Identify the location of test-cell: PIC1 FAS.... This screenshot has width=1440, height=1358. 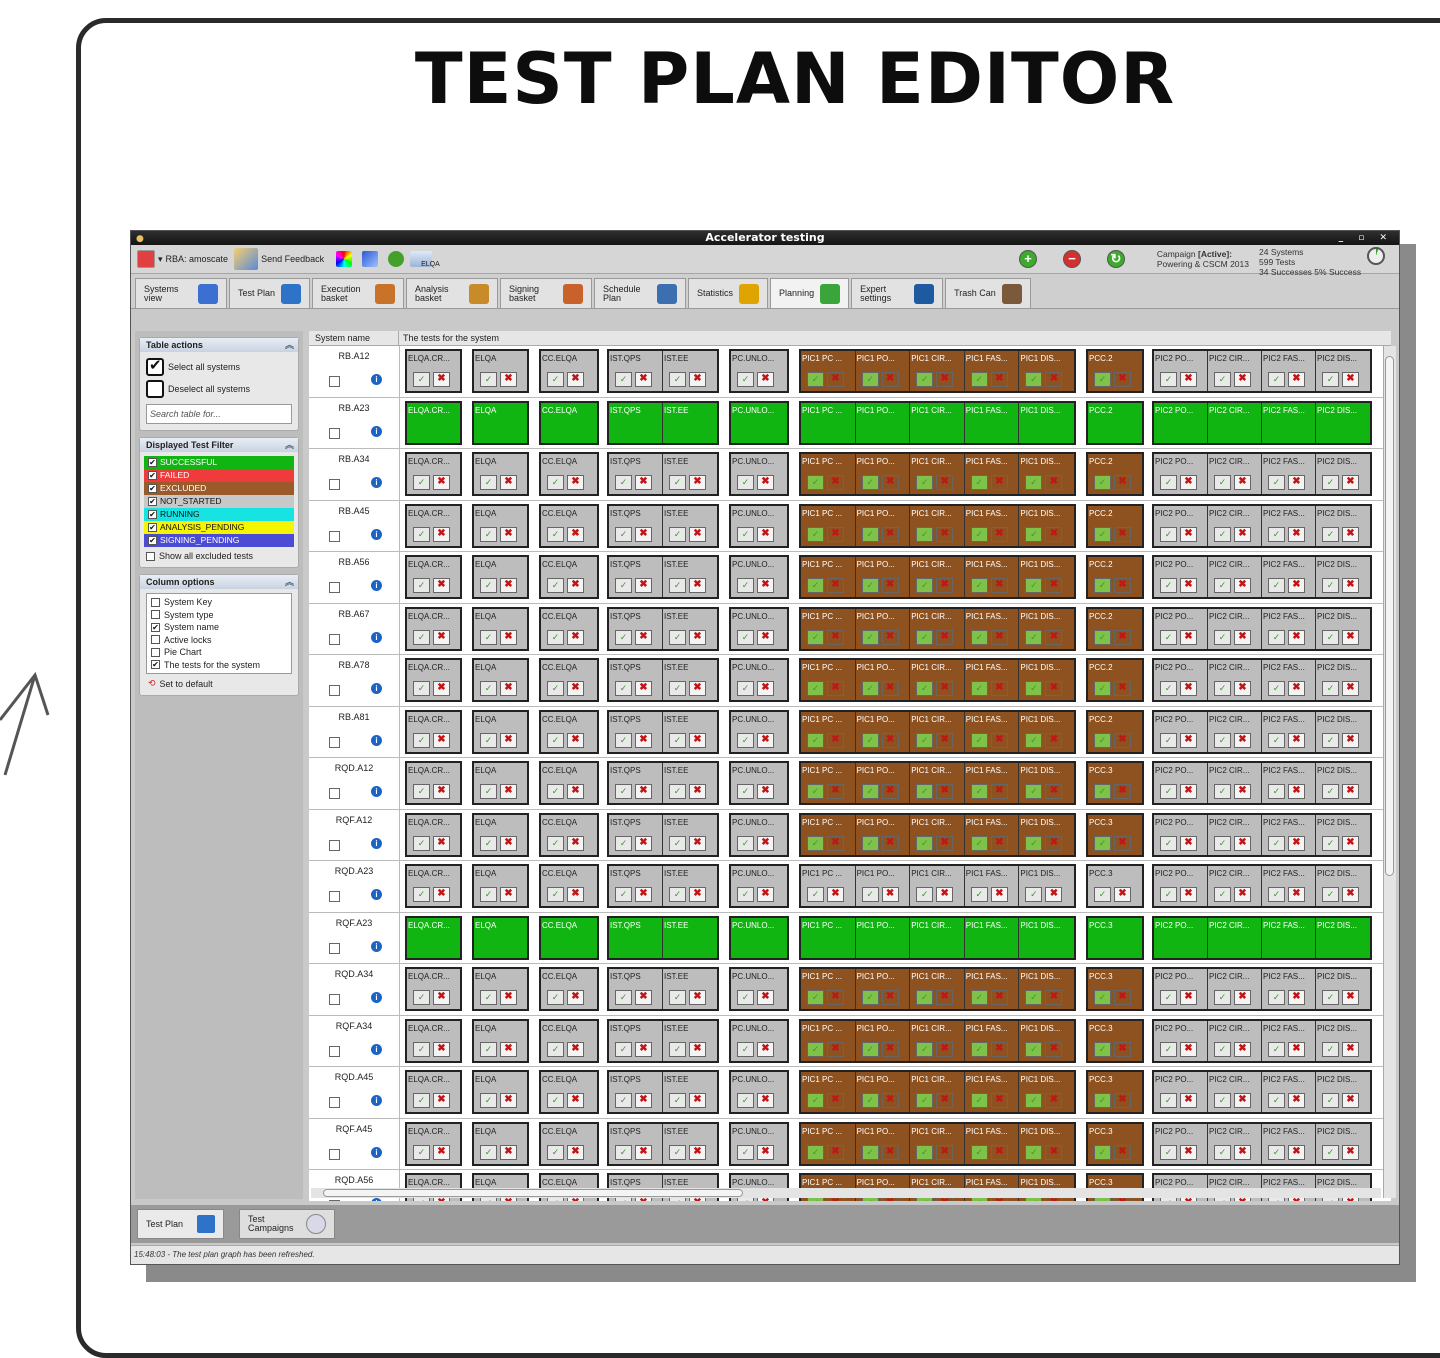
(992, 937).